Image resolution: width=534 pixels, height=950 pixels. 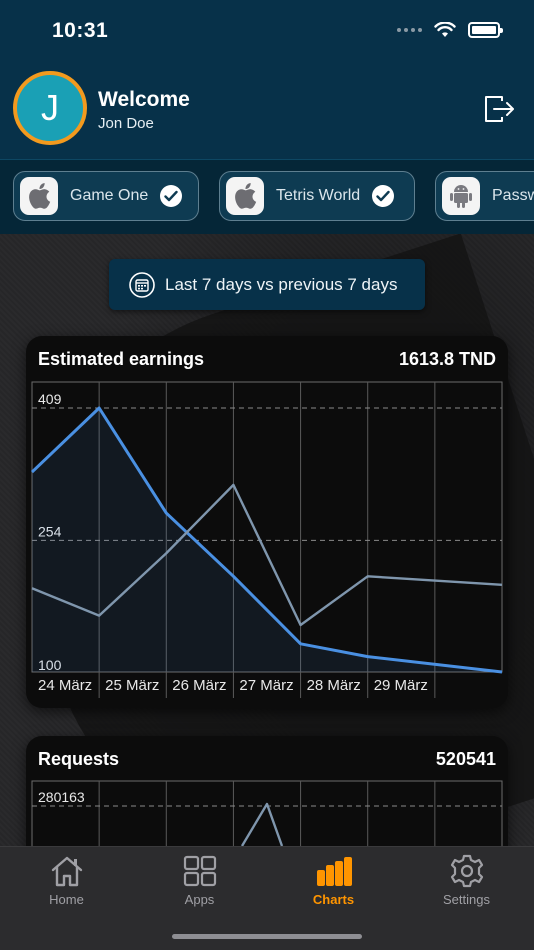 I want to click on user-name: Jon Doe, so click(x=126, y=123).